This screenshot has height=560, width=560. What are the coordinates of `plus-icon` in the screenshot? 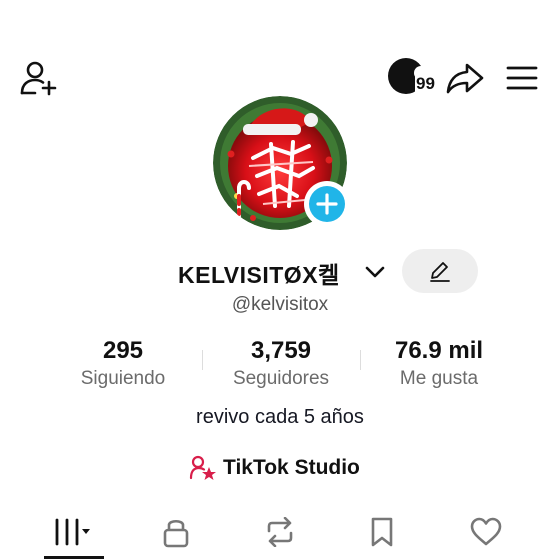 It's located at (327, 204).